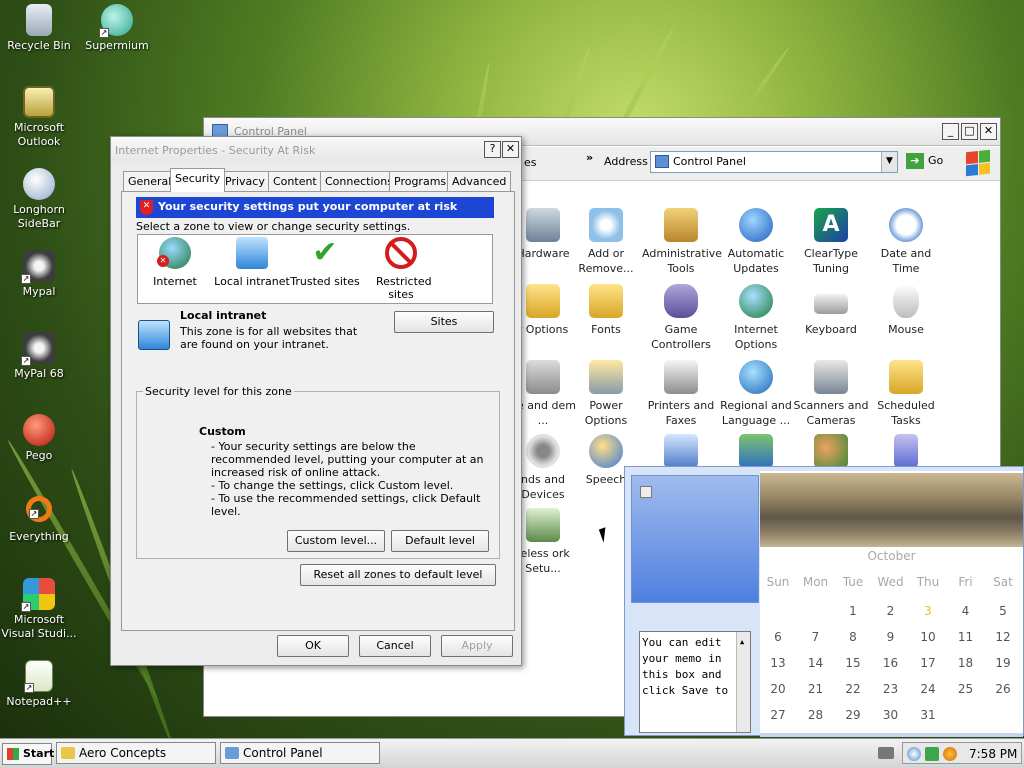 The image size is (1024, 768). Describe the element at coordinates (966, 637) in the screenshot. I see `calendar-day: 11` at that location.